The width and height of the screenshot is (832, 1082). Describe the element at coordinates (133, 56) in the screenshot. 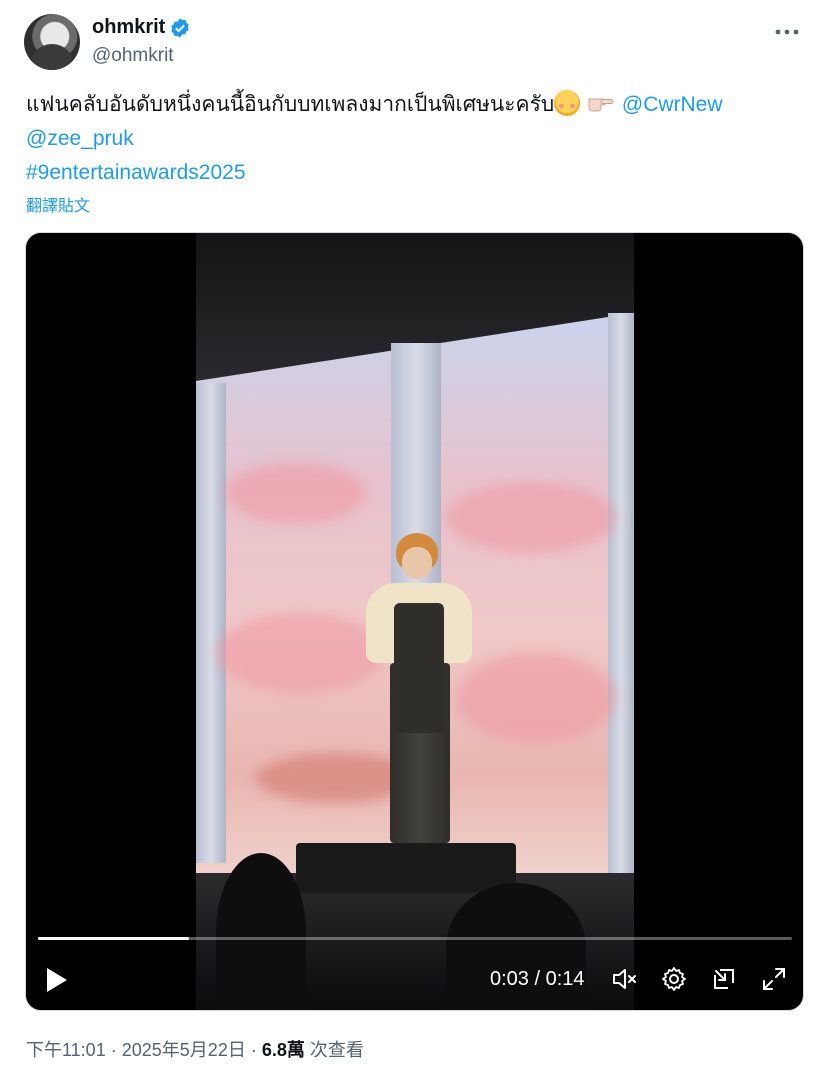

I see `handle: @ohmkrit` at that location.